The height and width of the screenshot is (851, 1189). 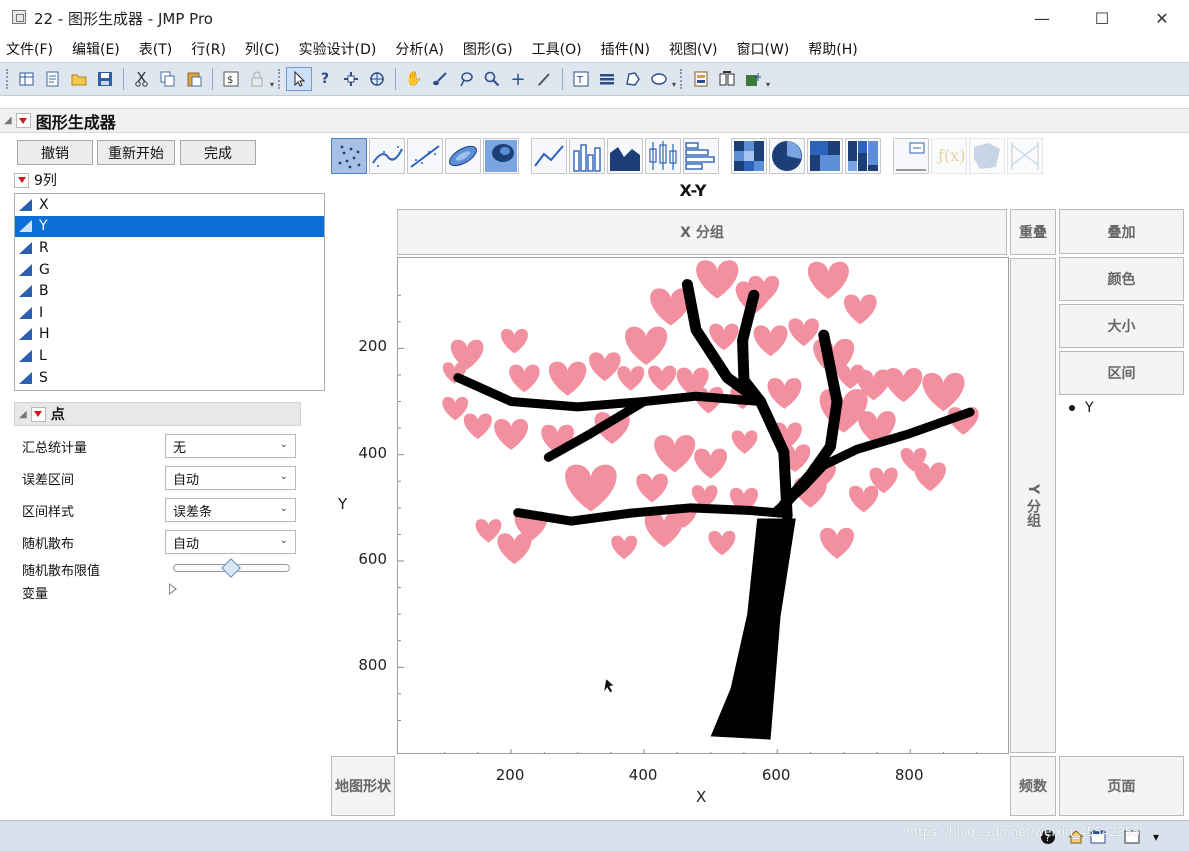 I want to click on disclosure-icon: ◢, so click(x=8, y=120).